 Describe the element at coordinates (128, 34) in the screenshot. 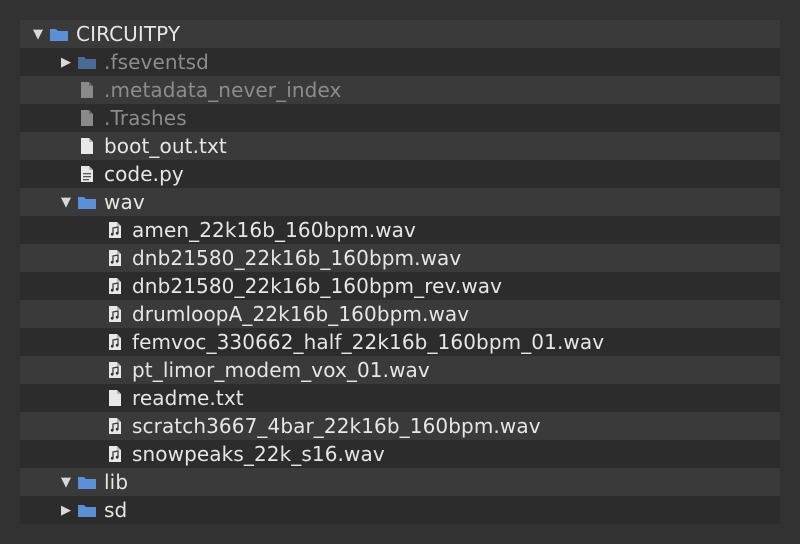

I see `tree-item-label: CIRCUITPY` at that location.